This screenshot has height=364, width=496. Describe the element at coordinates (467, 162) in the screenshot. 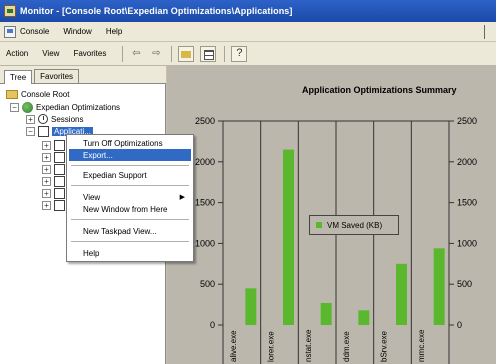

I see `y-tick-label-right: 2000` at that location.